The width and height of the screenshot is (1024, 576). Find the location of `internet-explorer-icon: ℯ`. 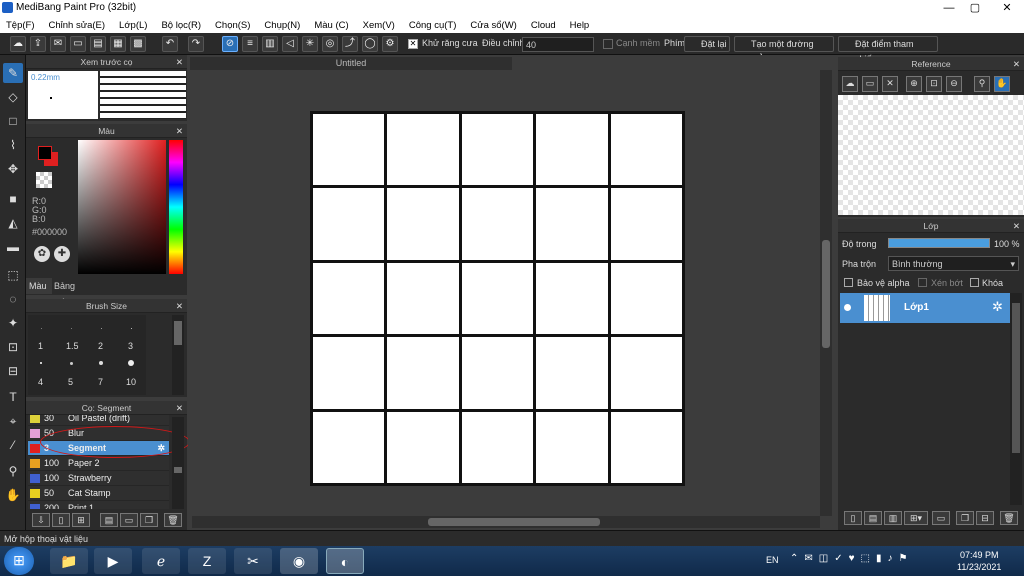

internet-explorer-icon: ℯ is located at coordinates (161, 561).